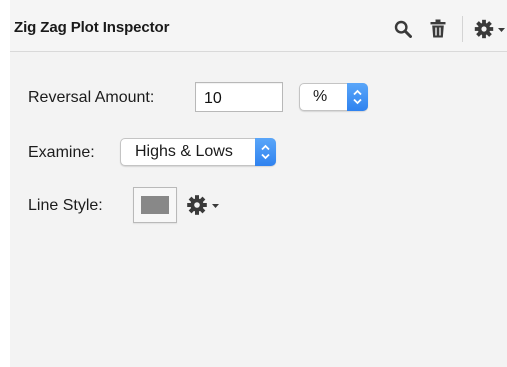 The height and width of the screenshot is (367, 507). Describe the element at coordinates (65, 205) in the screenshot. I see `line-style-label: Line Style:` at that location.